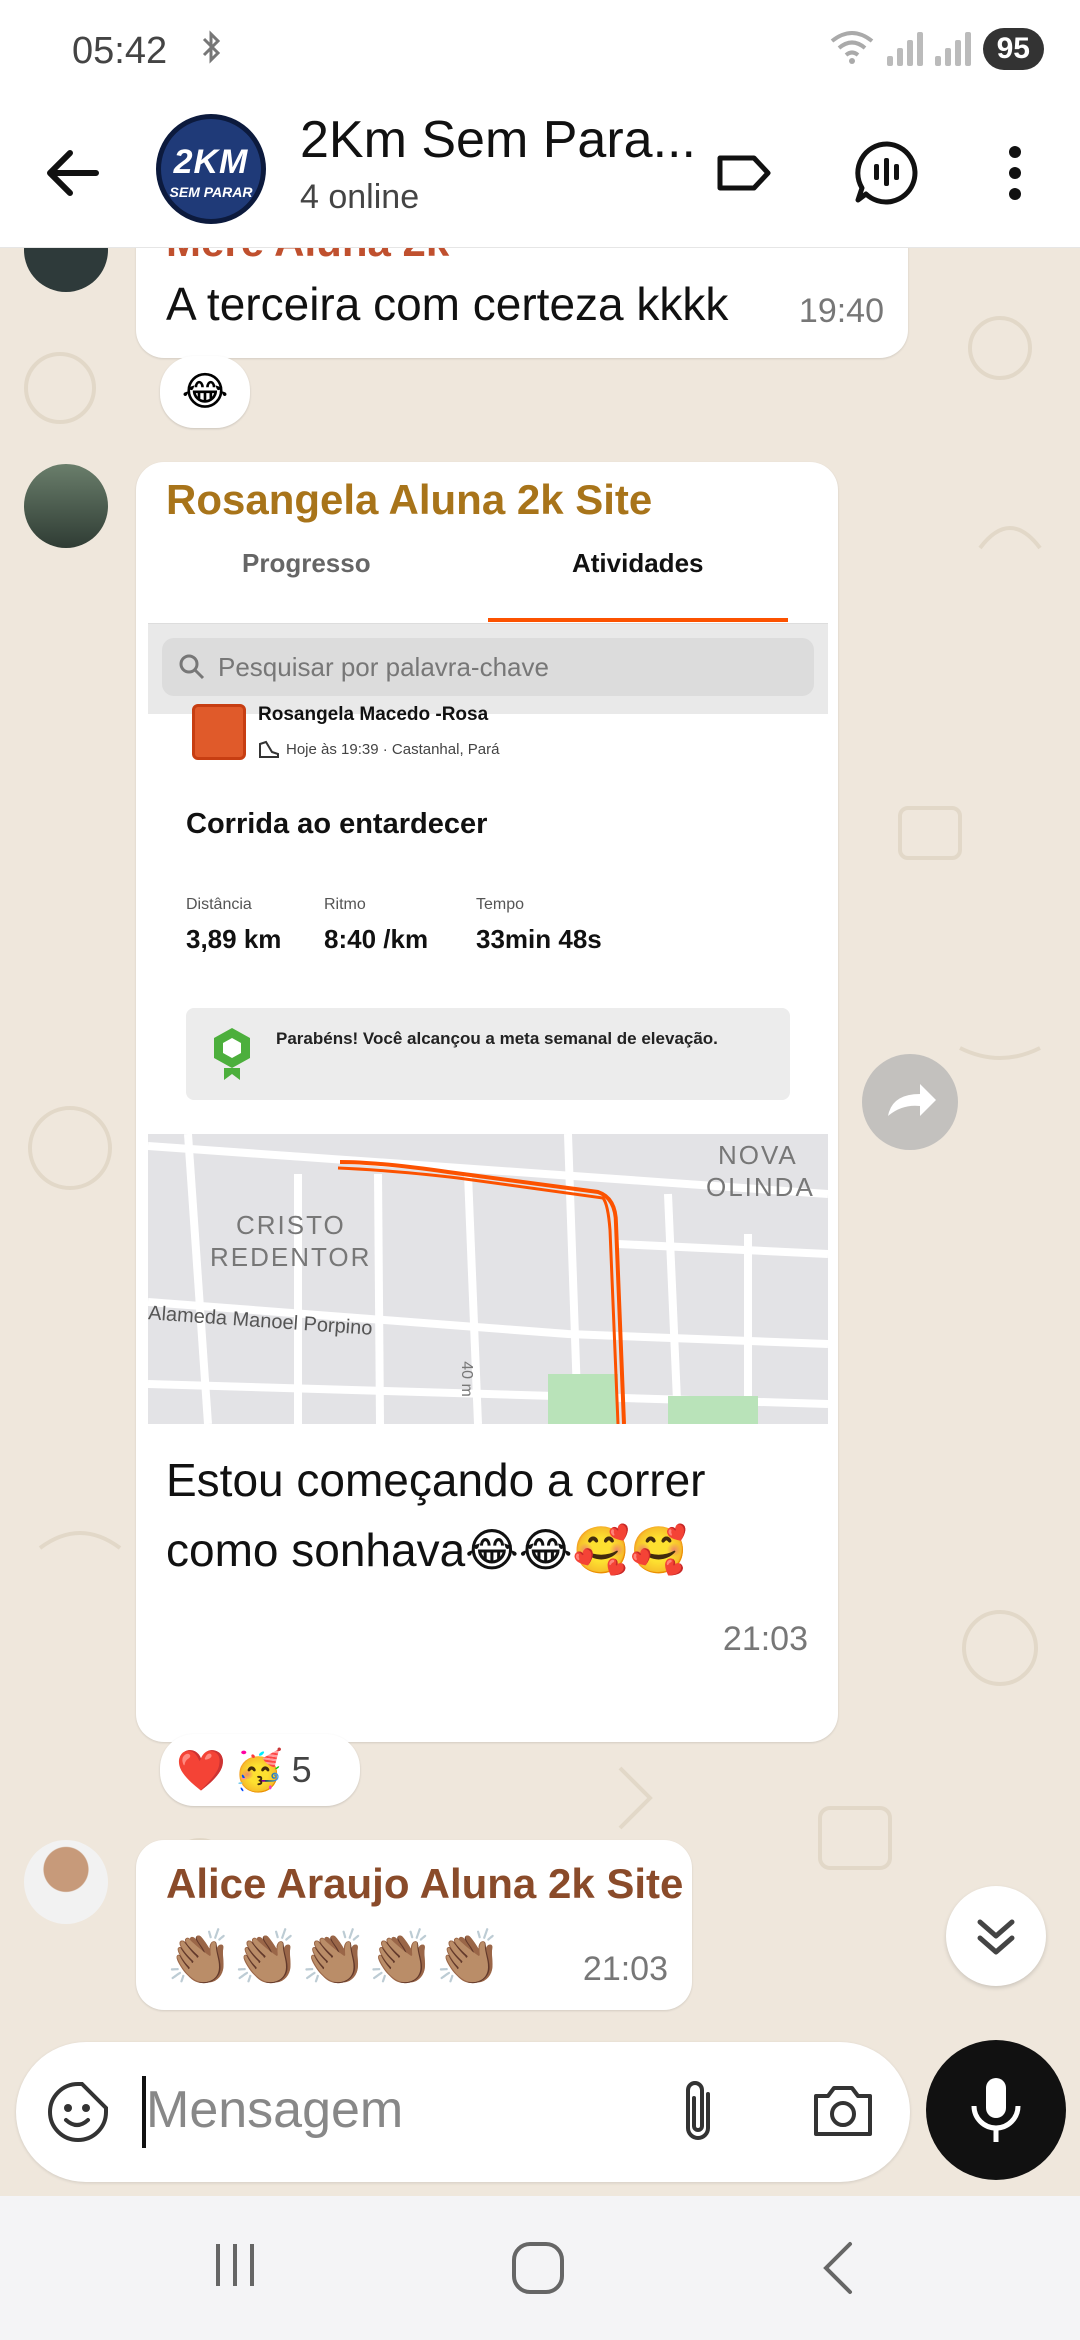  I want to click on athlete-meta: Hoje às 19:39 · Castanhal, Pará, so click(378, 749).